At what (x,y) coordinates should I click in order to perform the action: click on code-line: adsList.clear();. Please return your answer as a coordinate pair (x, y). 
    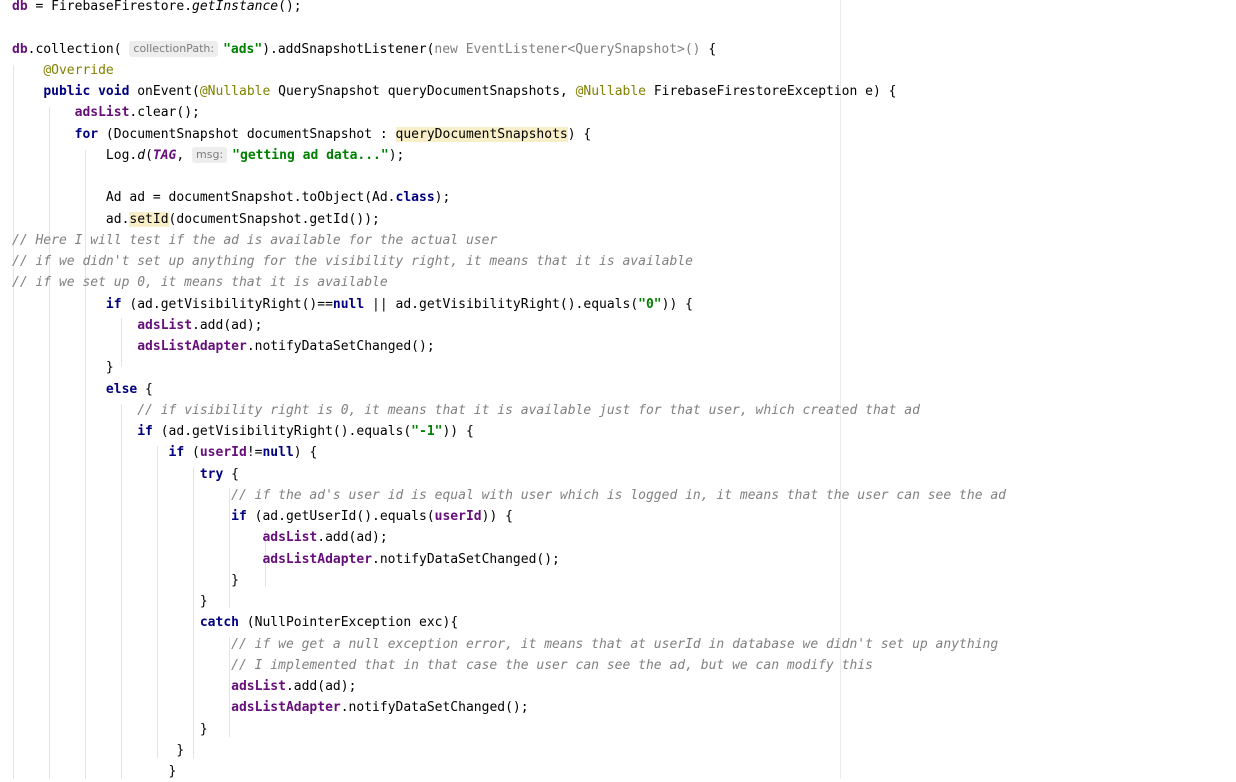
    Looking at the image, I should click on (106, 112).